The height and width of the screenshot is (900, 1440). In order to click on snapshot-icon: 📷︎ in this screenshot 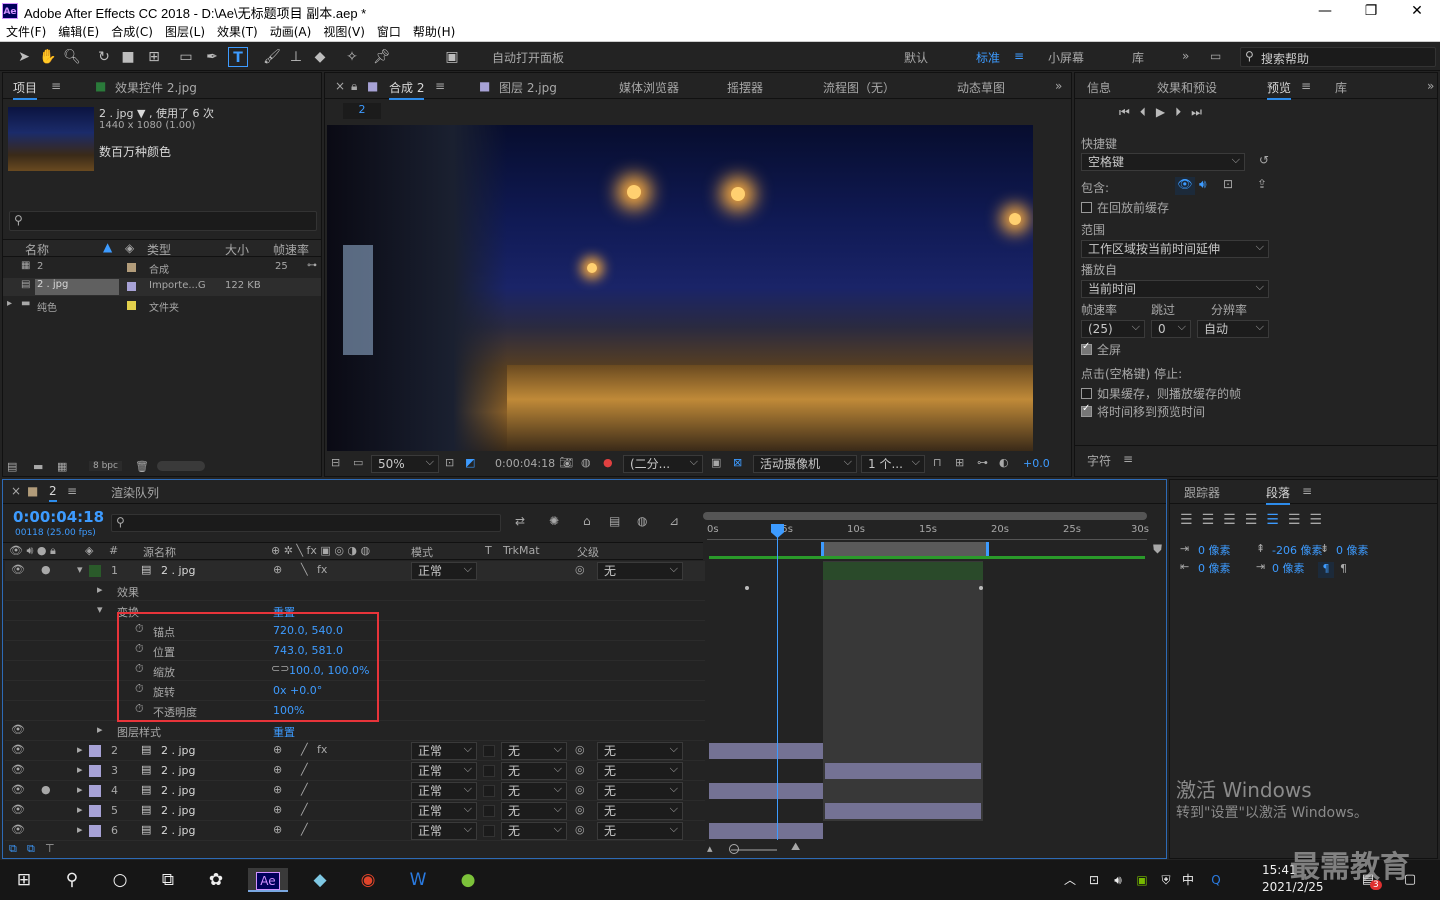, I will do `click(566, 462)`.